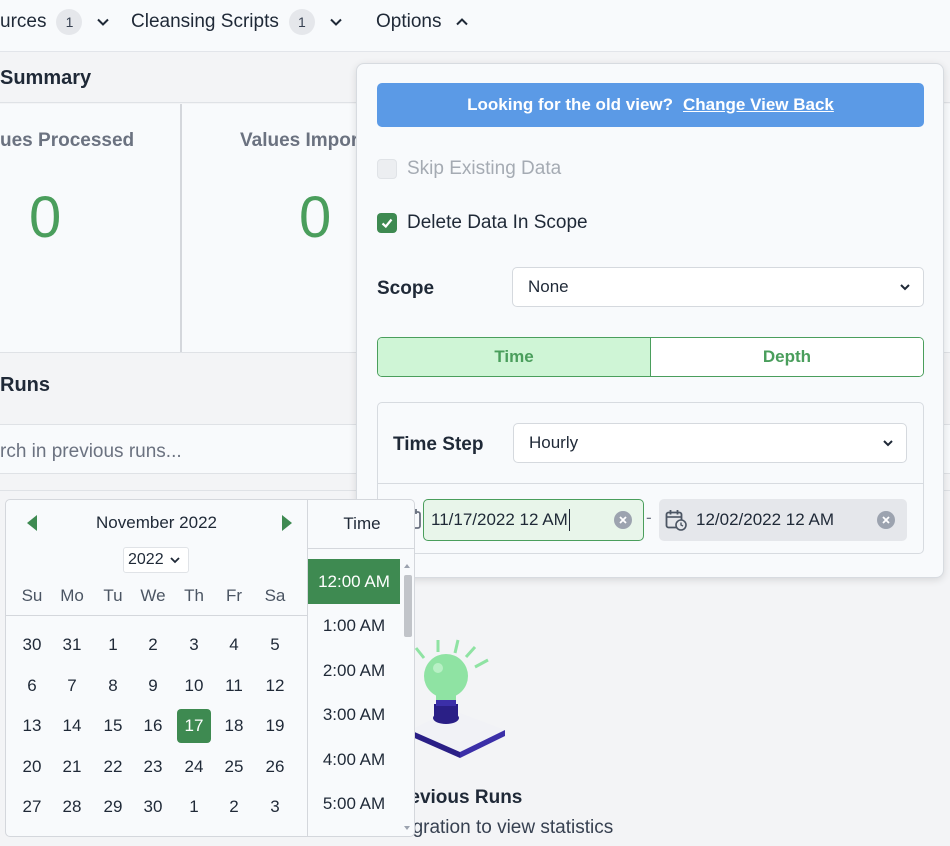 The image size is (950, 846). I want to click on delete-scope-checkbox, so click(387, 223).